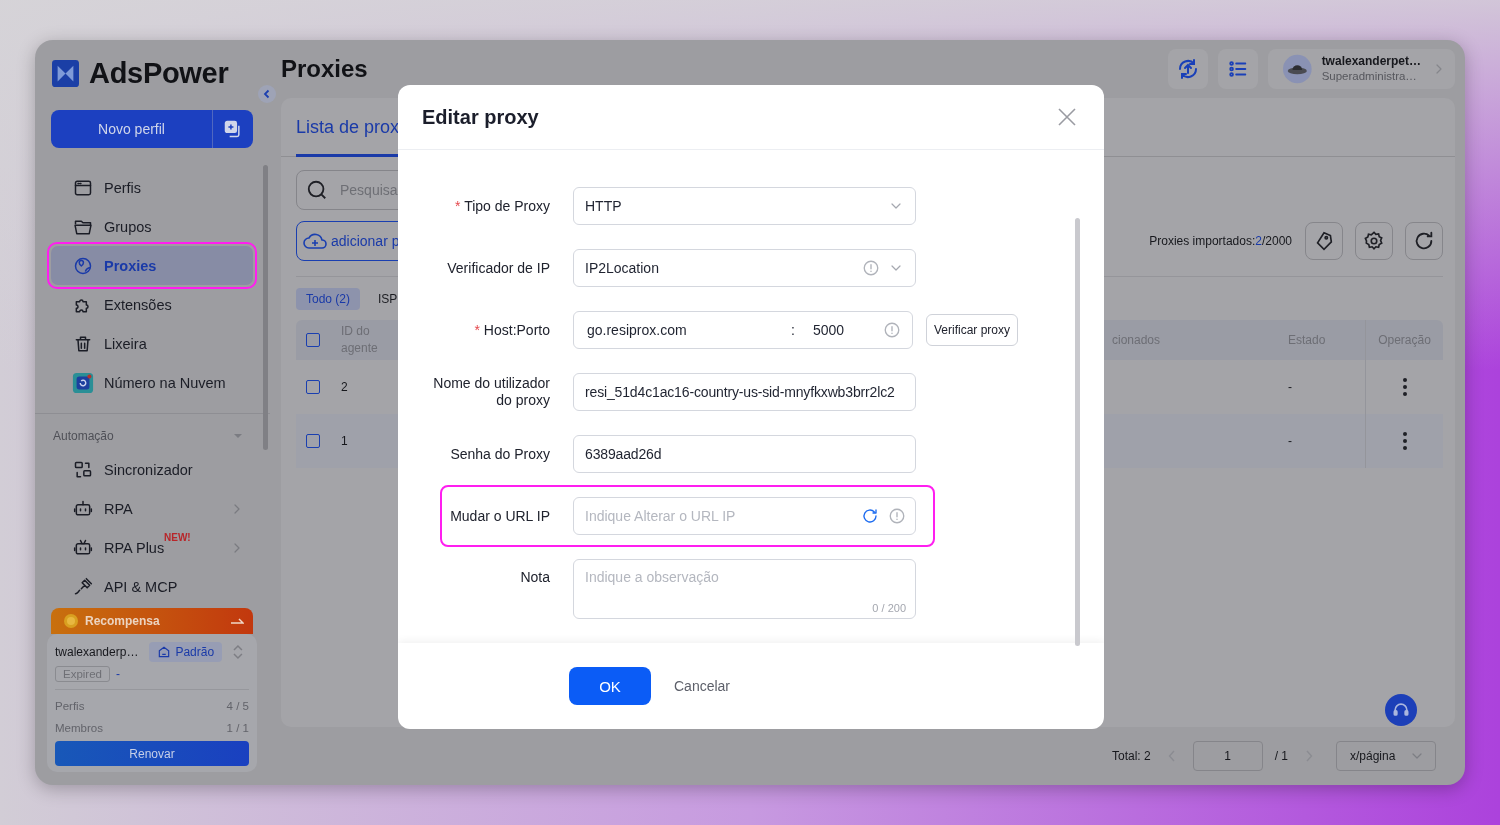  What do you see at coordinates (480, 117) in the screenshot?
I see `dialog-title: Editar proxy` at bounding box center [480, 117].